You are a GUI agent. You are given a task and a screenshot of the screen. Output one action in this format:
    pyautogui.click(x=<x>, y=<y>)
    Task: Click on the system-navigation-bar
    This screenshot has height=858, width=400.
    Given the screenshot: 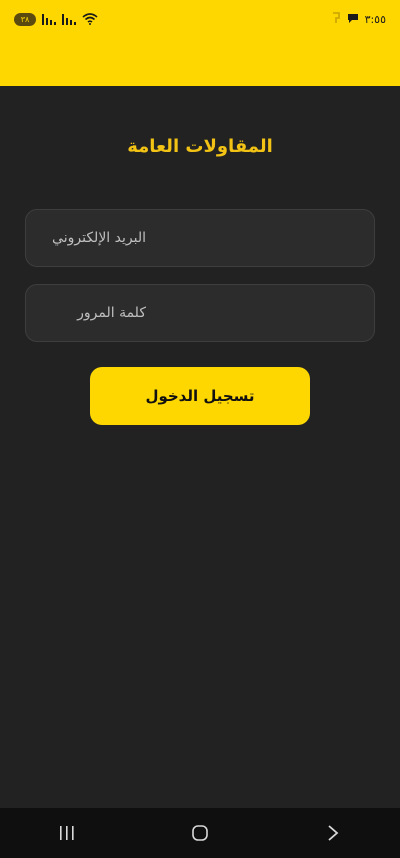 What is the action you would take?
    pyautogui.click(x=200, y=833)
    